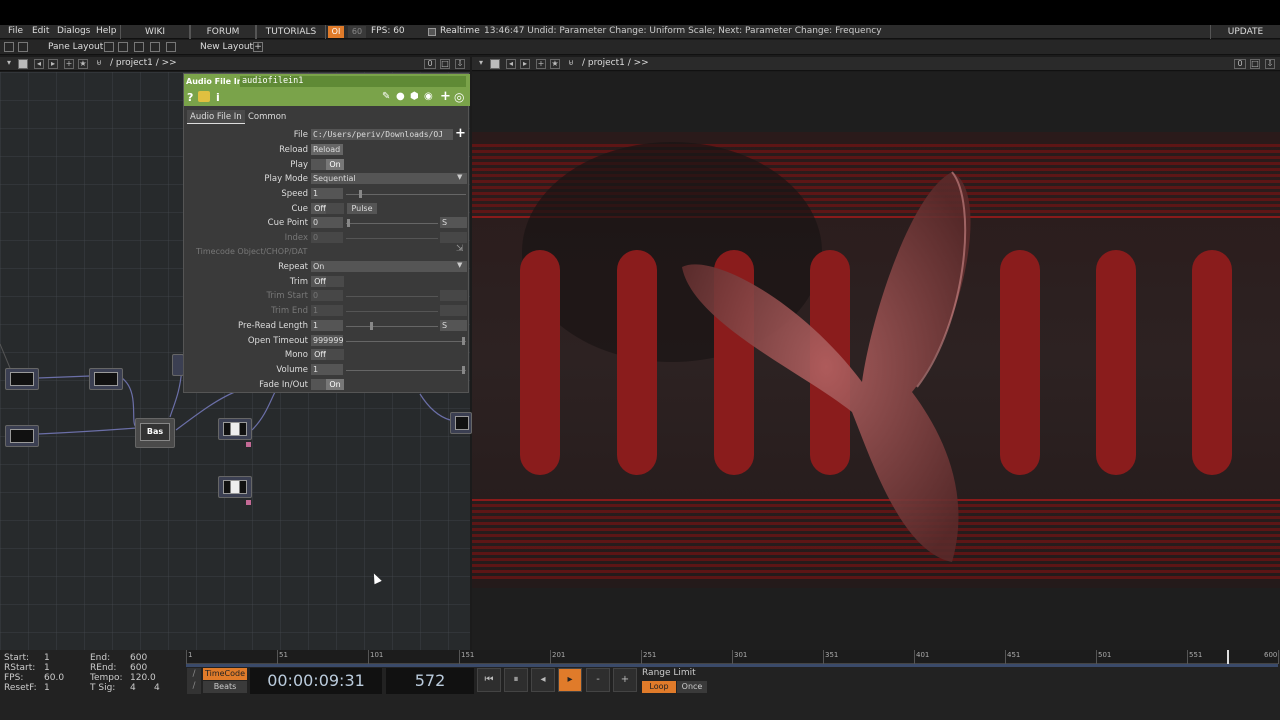 The width and height of the screenshot is (1280, 720). Describe the element at coordinates (54, 678) in the screenshot. I see `fps-value: 60.0` at that location.